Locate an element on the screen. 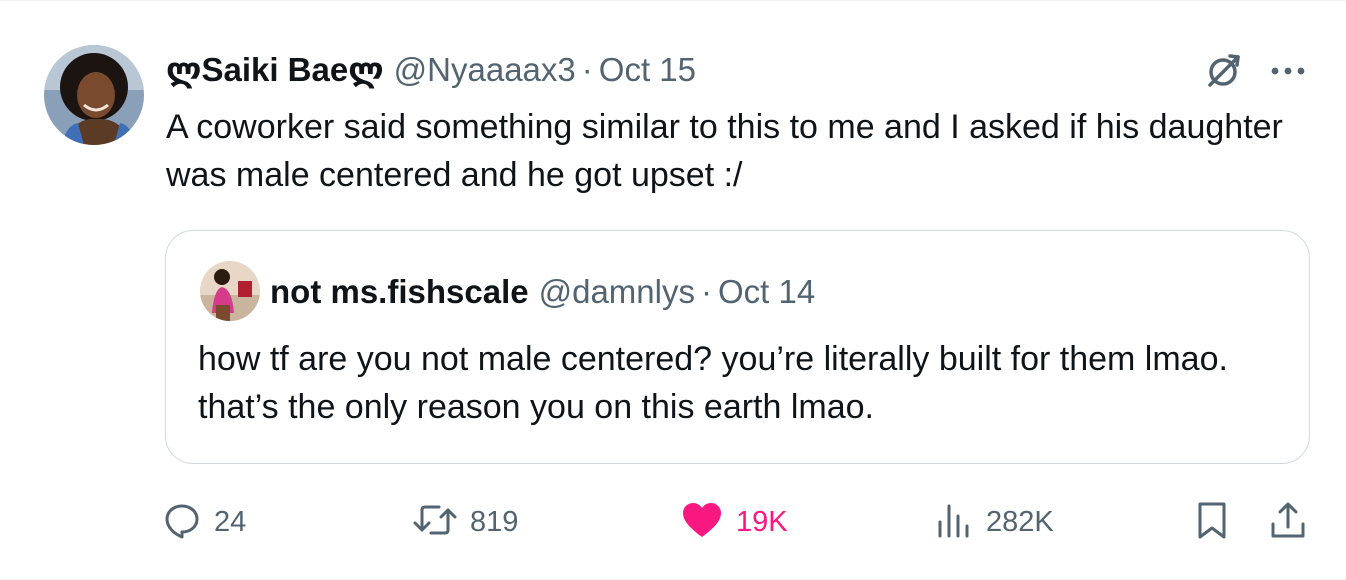 The height and width of the screenshot is (580, 1346). header-actions is located at coordinates (1255, 71).